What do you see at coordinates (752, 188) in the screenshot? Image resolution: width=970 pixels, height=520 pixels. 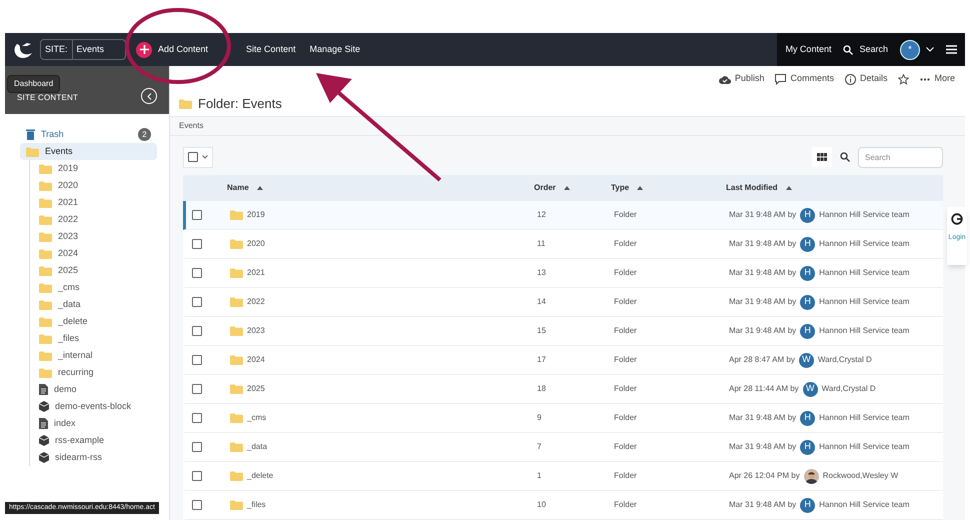 I see `column-header: Last Modified` at bounding box center [752, 188].